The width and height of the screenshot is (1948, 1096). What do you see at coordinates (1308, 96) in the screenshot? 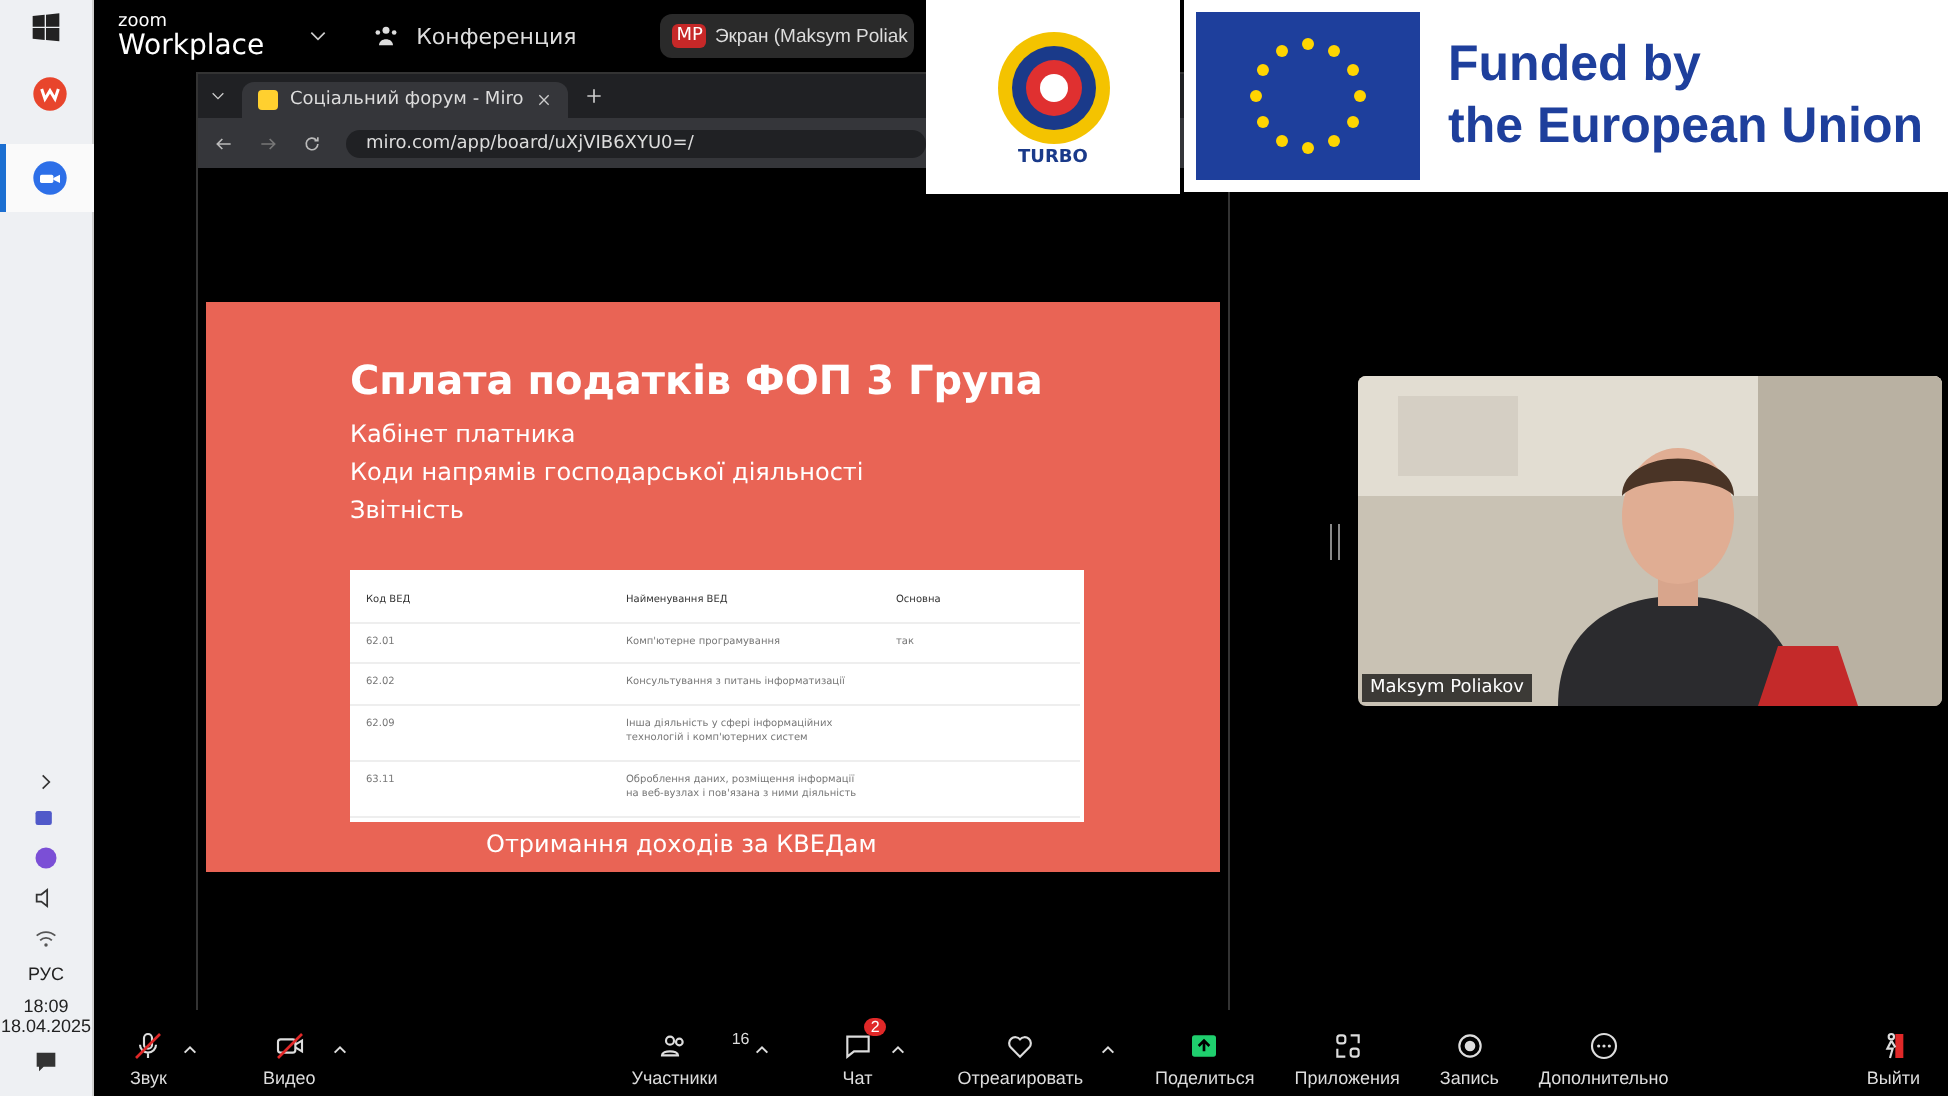
I see `eu-flag-icon` at bounding box center [1308, 96].